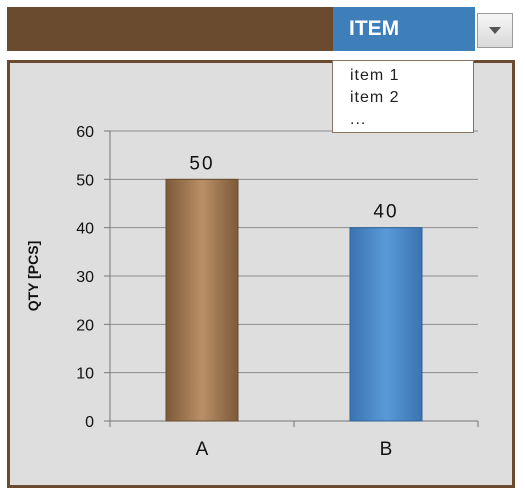 This screenshot has width=525, height=498. What do you see at coordinates (85, 325) in the screenshot?
I see `y-tick-label: 20` at bounding box center [85, 325].